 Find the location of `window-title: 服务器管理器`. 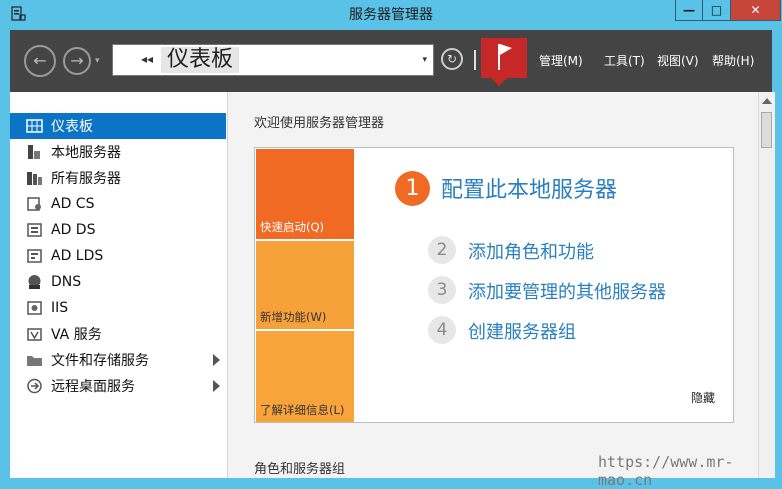

window-title: 服务器管理器 is located at coordinates (391, 15).